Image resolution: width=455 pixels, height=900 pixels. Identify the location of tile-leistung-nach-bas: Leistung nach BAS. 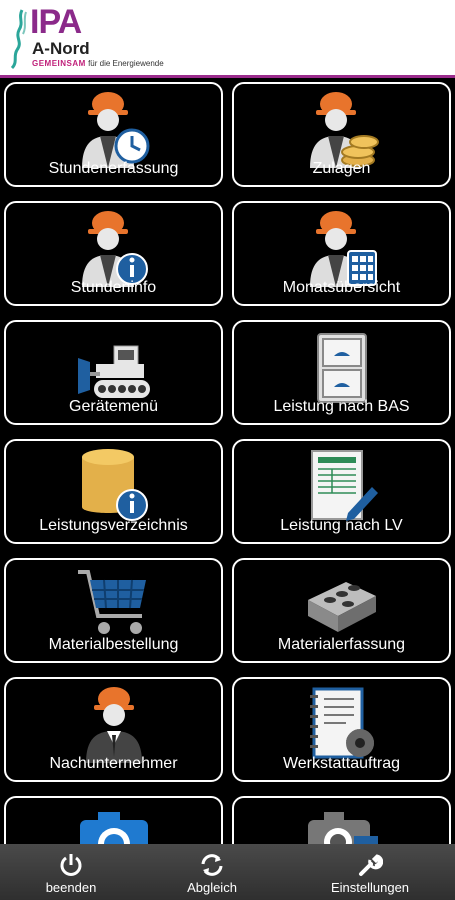
(341, 372).